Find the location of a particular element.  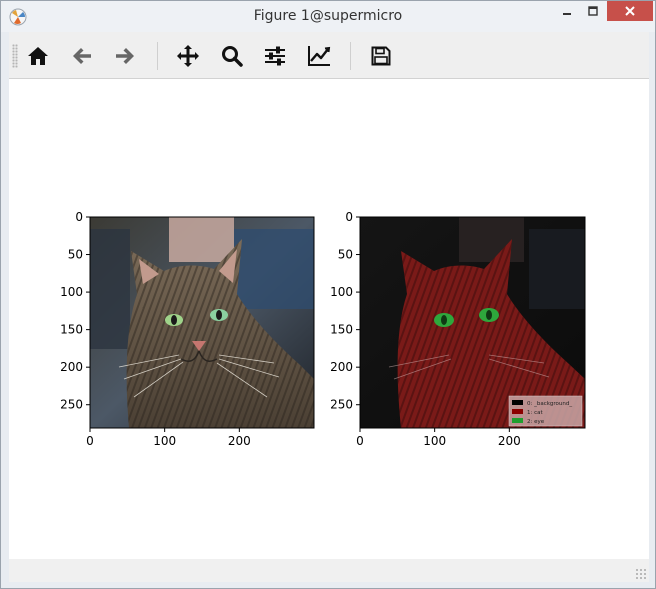

left-y-tick-label: 50 is located at coordinates (75, 255).